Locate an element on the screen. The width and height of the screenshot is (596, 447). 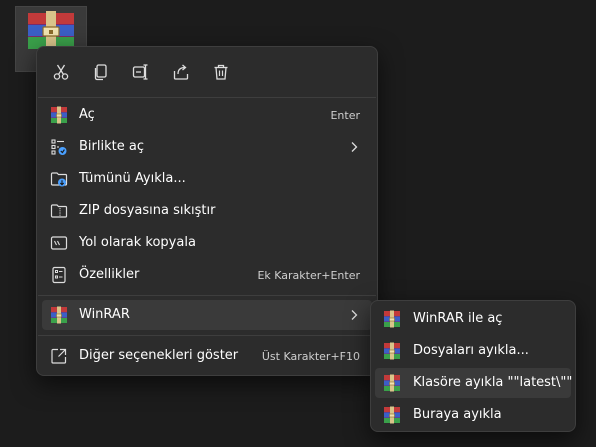
share-icon is located at coordinates (181, 72).